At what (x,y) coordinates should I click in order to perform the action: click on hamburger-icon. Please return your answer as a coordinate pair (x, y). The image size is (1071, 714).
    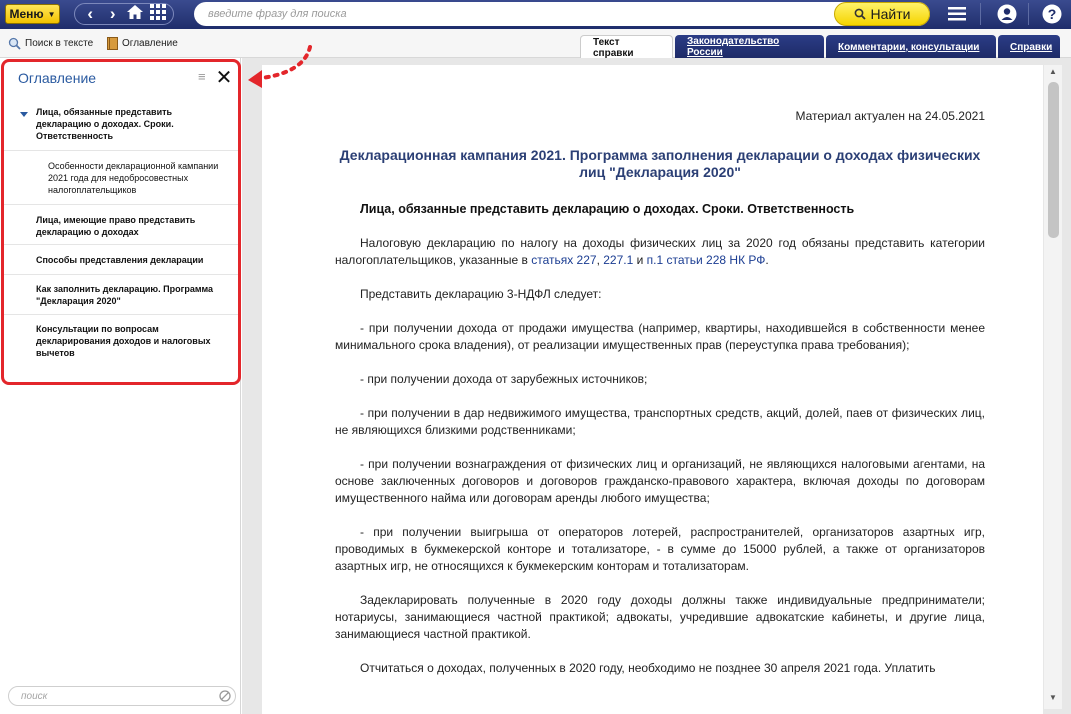
    Looking at the image, I should click on (957, 14).